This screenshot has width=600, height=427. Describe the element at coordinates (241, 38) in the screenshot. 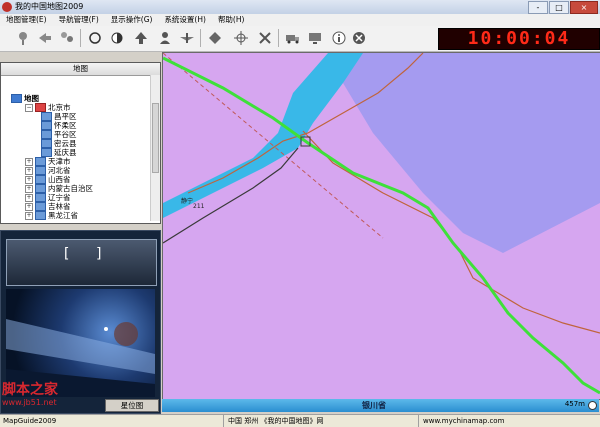

I see `crosshair-icon` at that location.